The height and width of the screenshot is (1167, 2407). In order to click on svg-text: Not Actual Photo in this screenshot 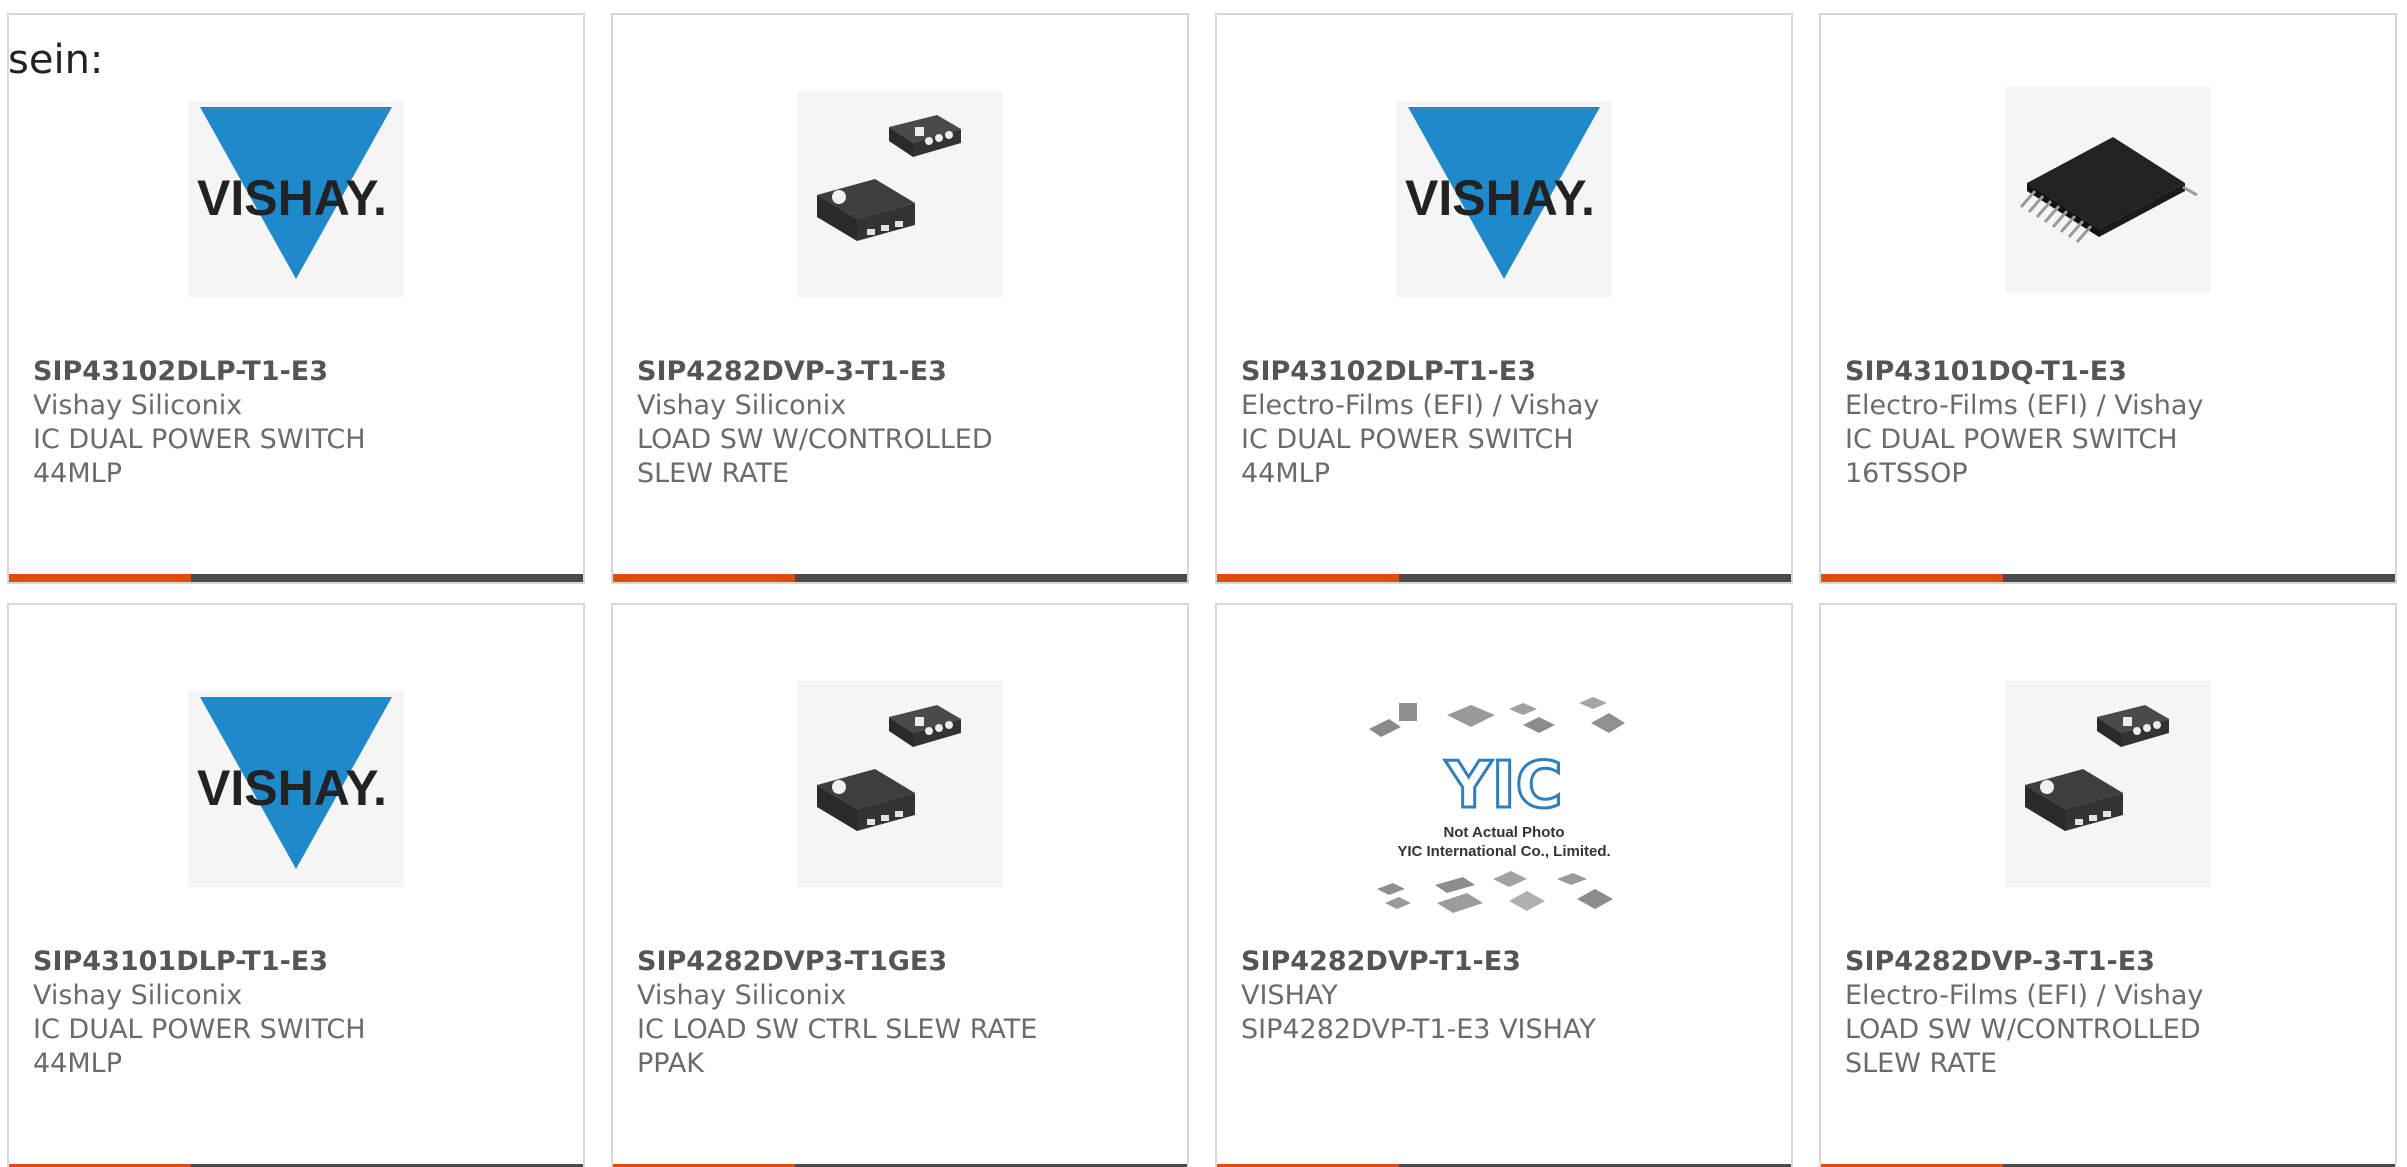, I will do `click(1503, 832)`.